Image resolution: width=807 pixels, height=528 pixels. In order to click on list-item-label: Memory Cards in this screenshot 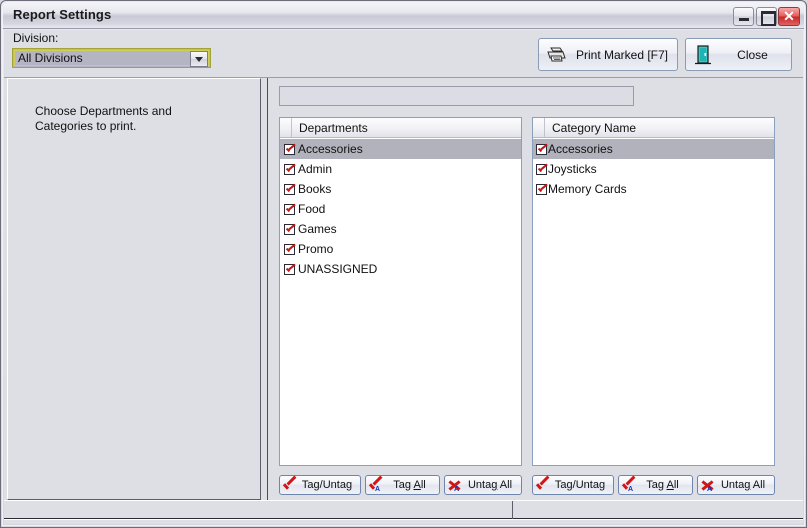, I will do `click(587, 189)`.